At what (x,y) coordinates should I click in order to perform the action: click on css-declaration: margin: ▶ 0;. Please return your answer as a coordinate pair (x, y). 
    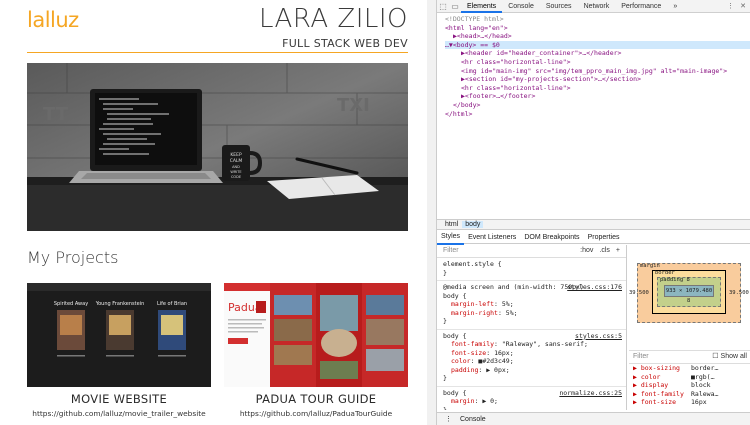
    Looking at the image, I should click on (531, 401).